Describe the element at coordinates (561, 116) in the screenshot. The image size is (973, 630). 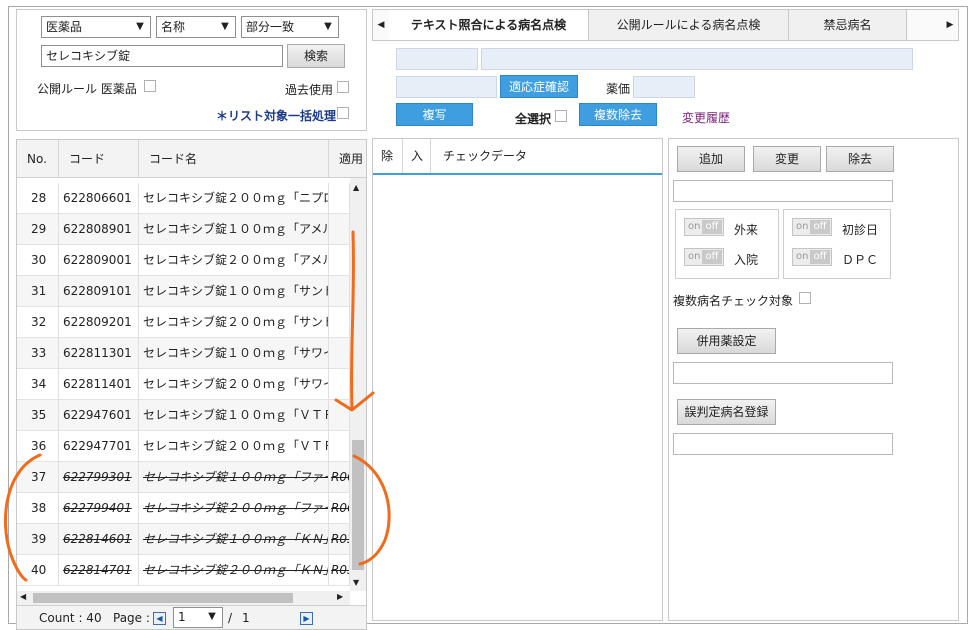
I see `select-all-checkbox` at that location.